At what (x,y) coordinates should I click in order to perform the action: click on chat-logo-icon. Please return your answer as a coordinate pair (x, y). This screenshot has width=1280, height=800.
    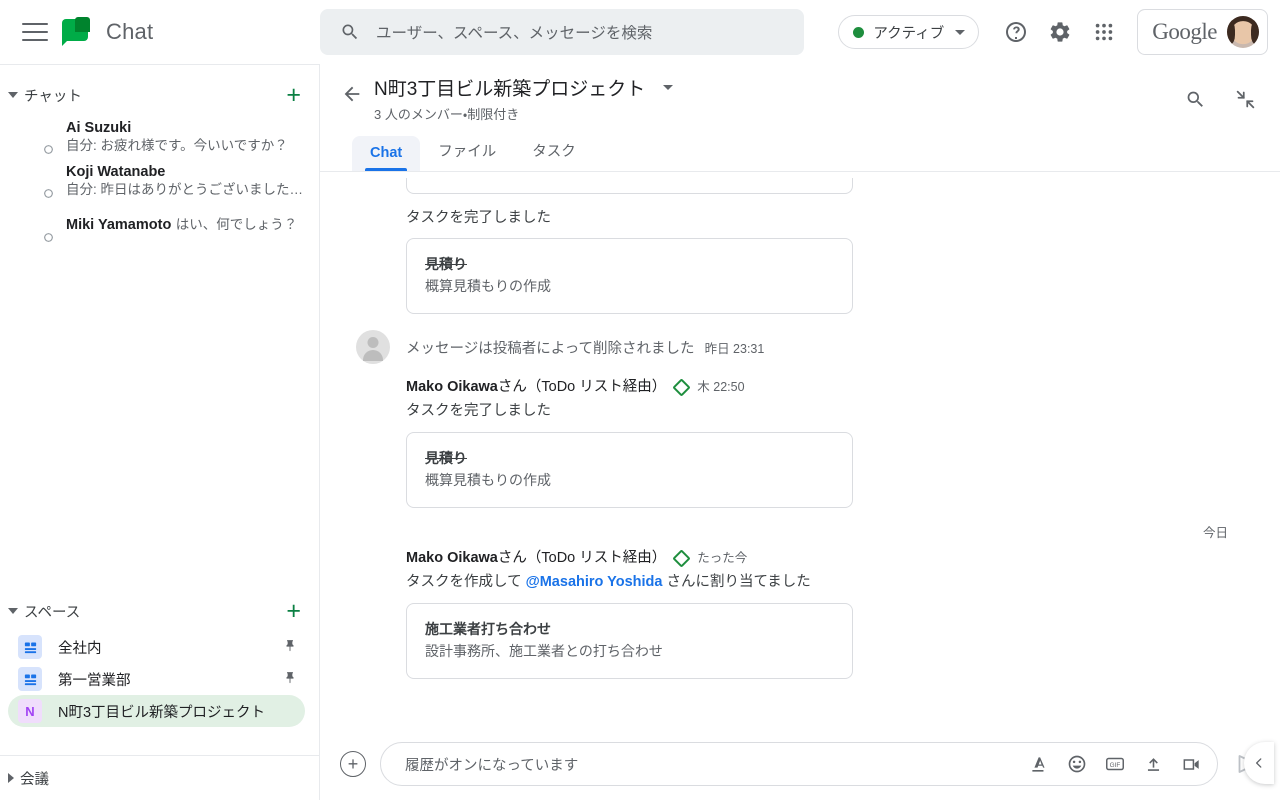
    Looking at the image, I should click on (77, 32).